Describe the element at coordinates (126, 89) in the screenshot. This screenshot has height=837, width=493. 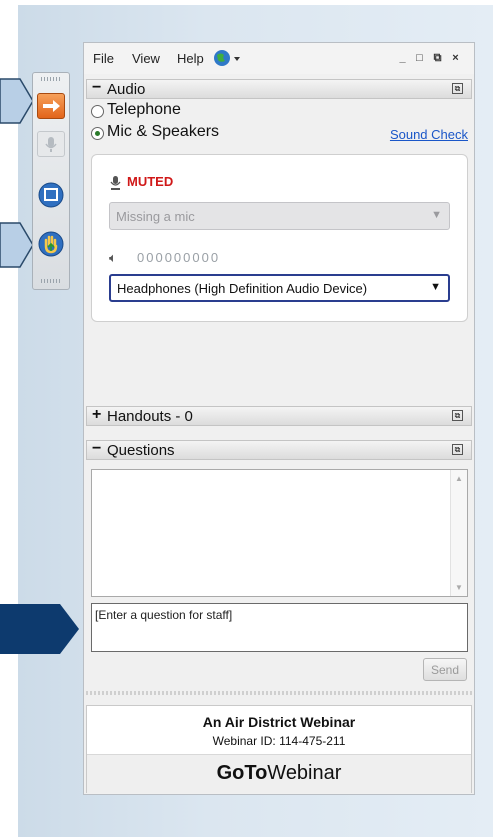
I see `audio-header-title: Audio` at that location.